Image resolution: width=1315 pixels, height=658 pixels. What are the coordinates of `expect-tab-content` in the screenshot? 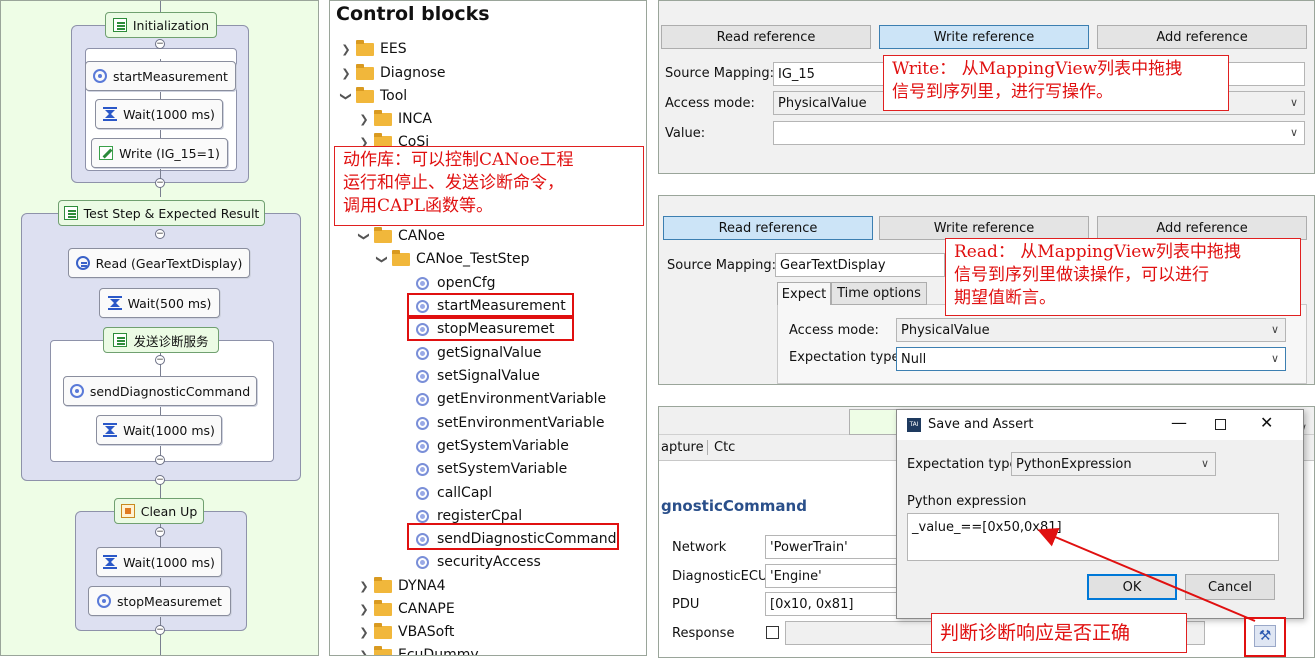 It's located at (1042, 344).